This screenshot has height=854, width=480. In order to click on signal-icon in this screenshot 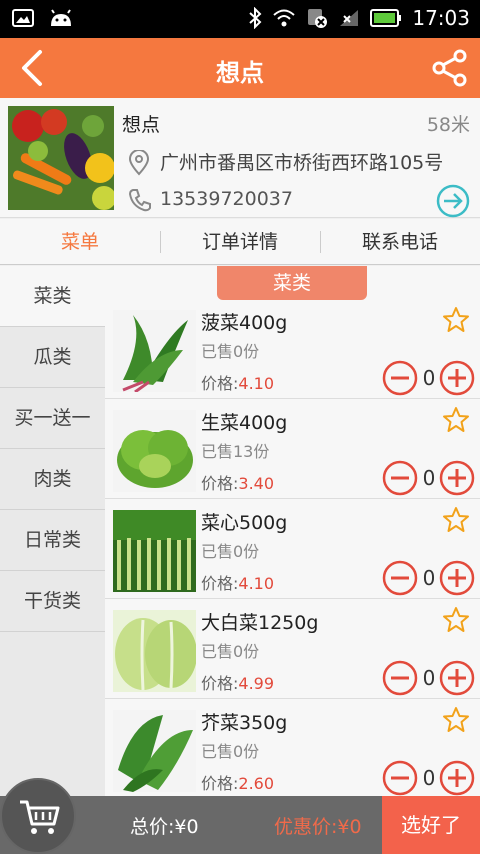, I will do `click(349, 18)`.